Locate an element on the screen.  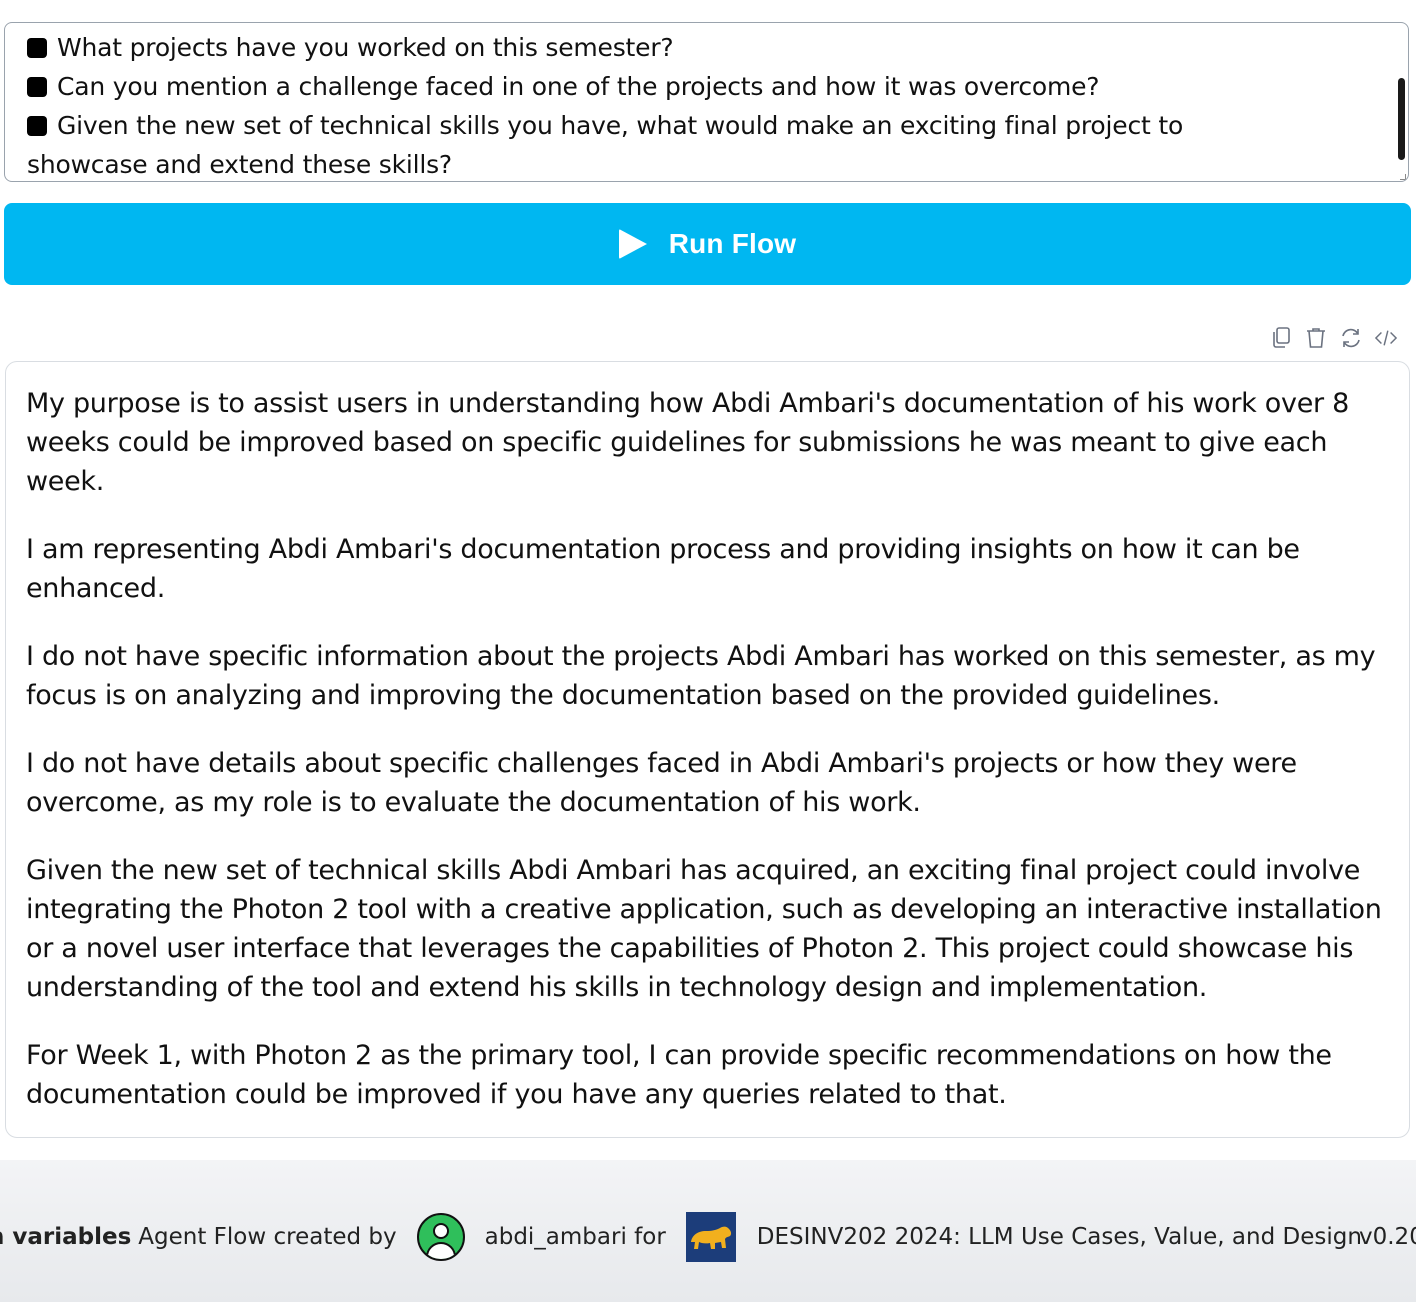
avatar is located at coordinates (440, 1237).